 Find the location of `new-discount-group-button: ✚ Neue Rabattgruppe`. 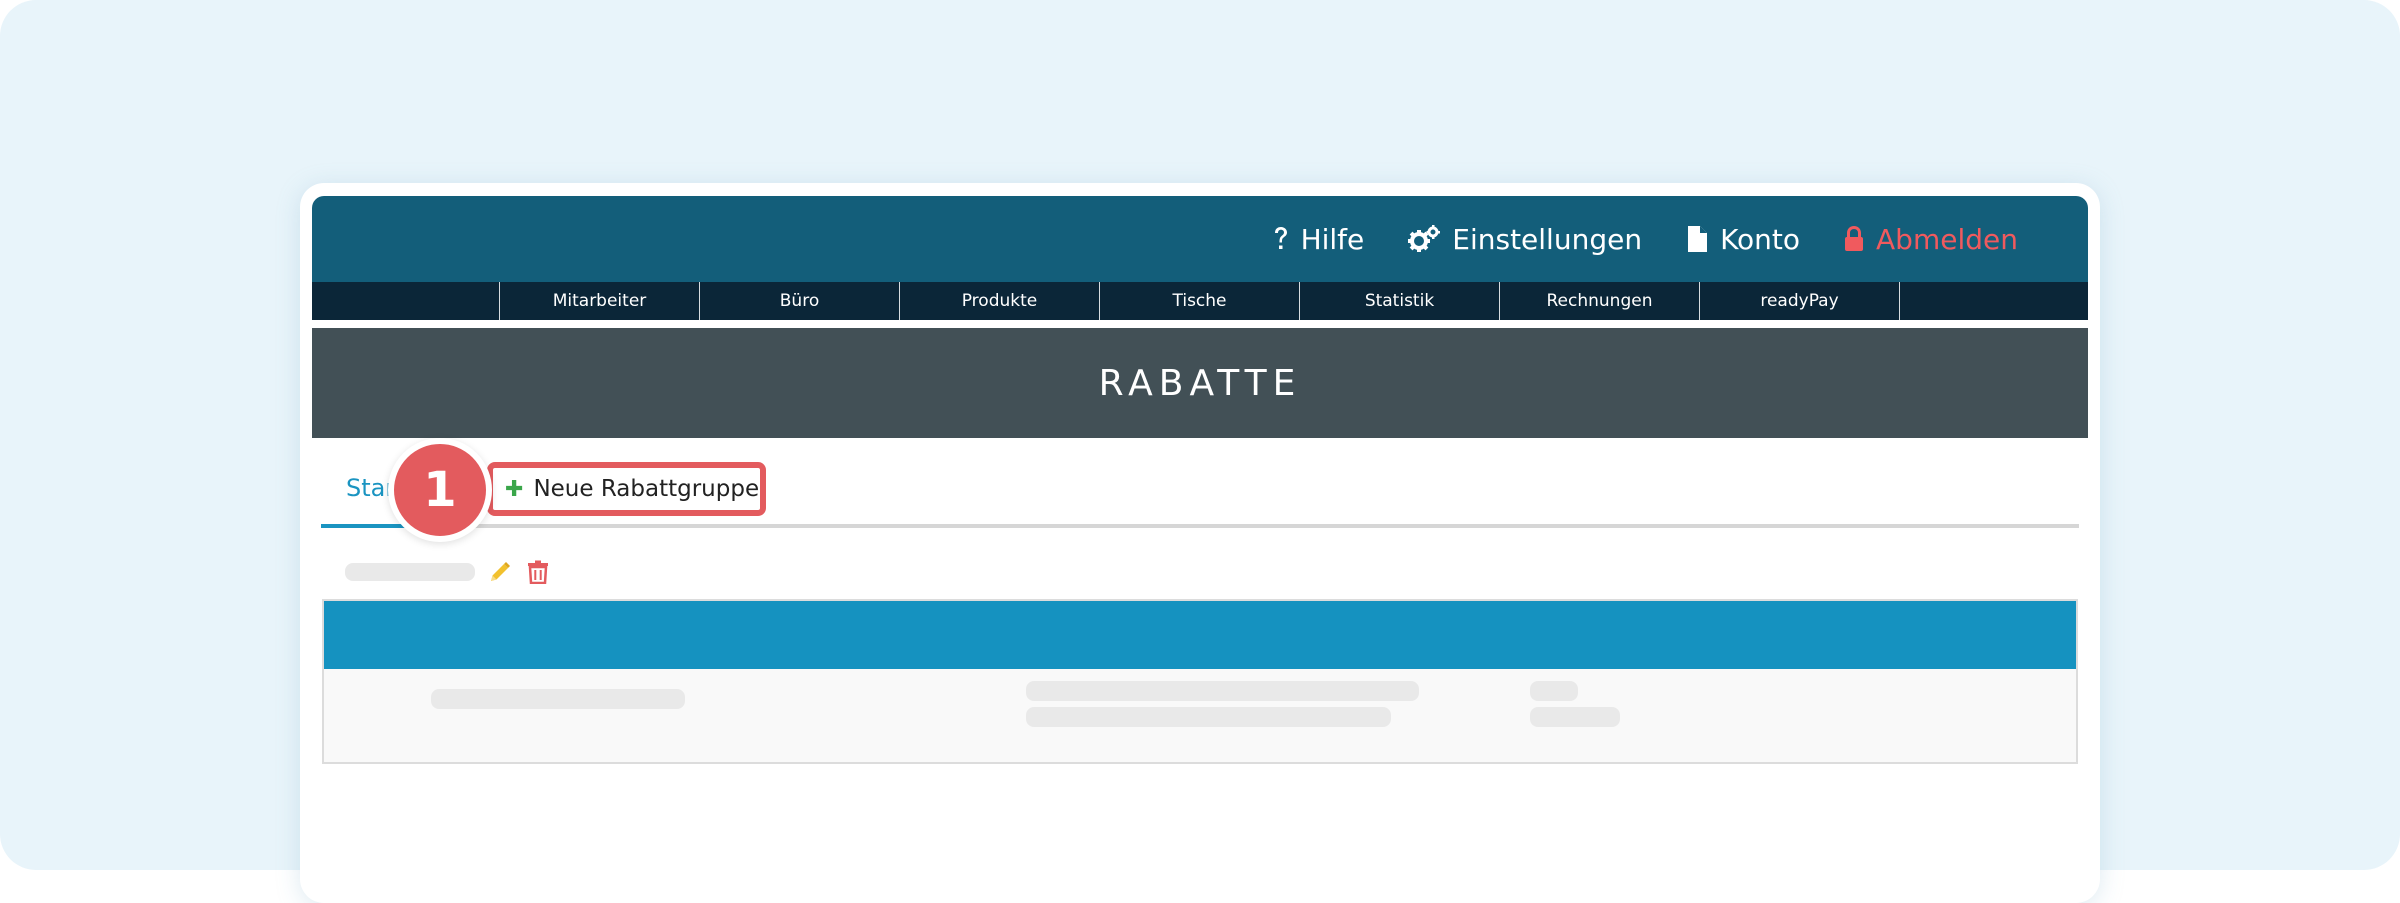

new-discount-group-button: ✚ Neue Rabattgruppe is located at coordinates (626, 489).